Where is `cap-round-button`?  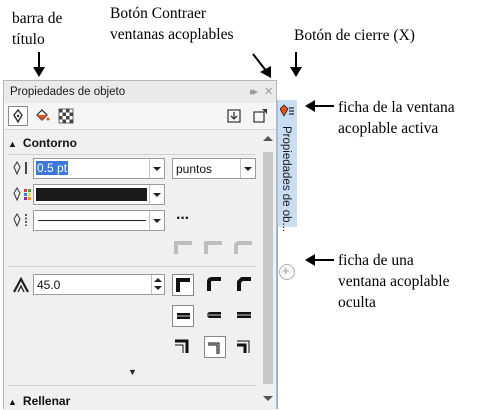 cap-round-button is located at coordinates (215, 316).